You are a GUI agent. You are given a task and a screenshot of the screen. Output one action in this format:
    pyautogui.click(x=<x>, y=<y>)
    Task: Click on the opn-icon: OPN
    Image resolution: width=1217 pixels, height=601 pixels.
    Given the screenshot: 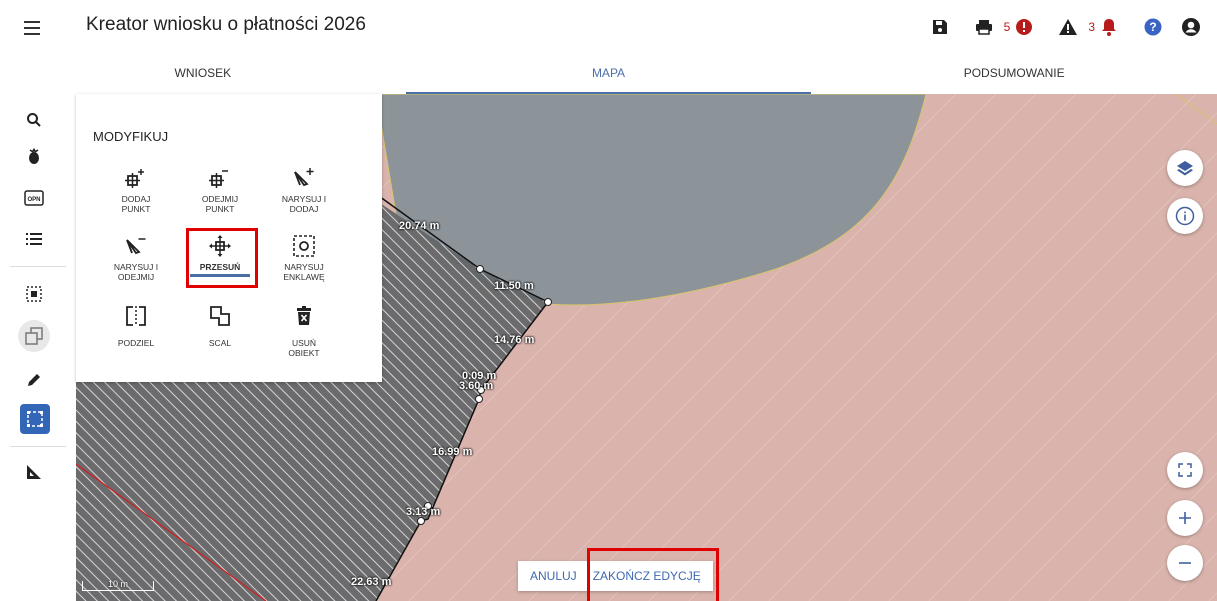 What is the action you would take?
    pyautogui.click(x=34, y=198)
    